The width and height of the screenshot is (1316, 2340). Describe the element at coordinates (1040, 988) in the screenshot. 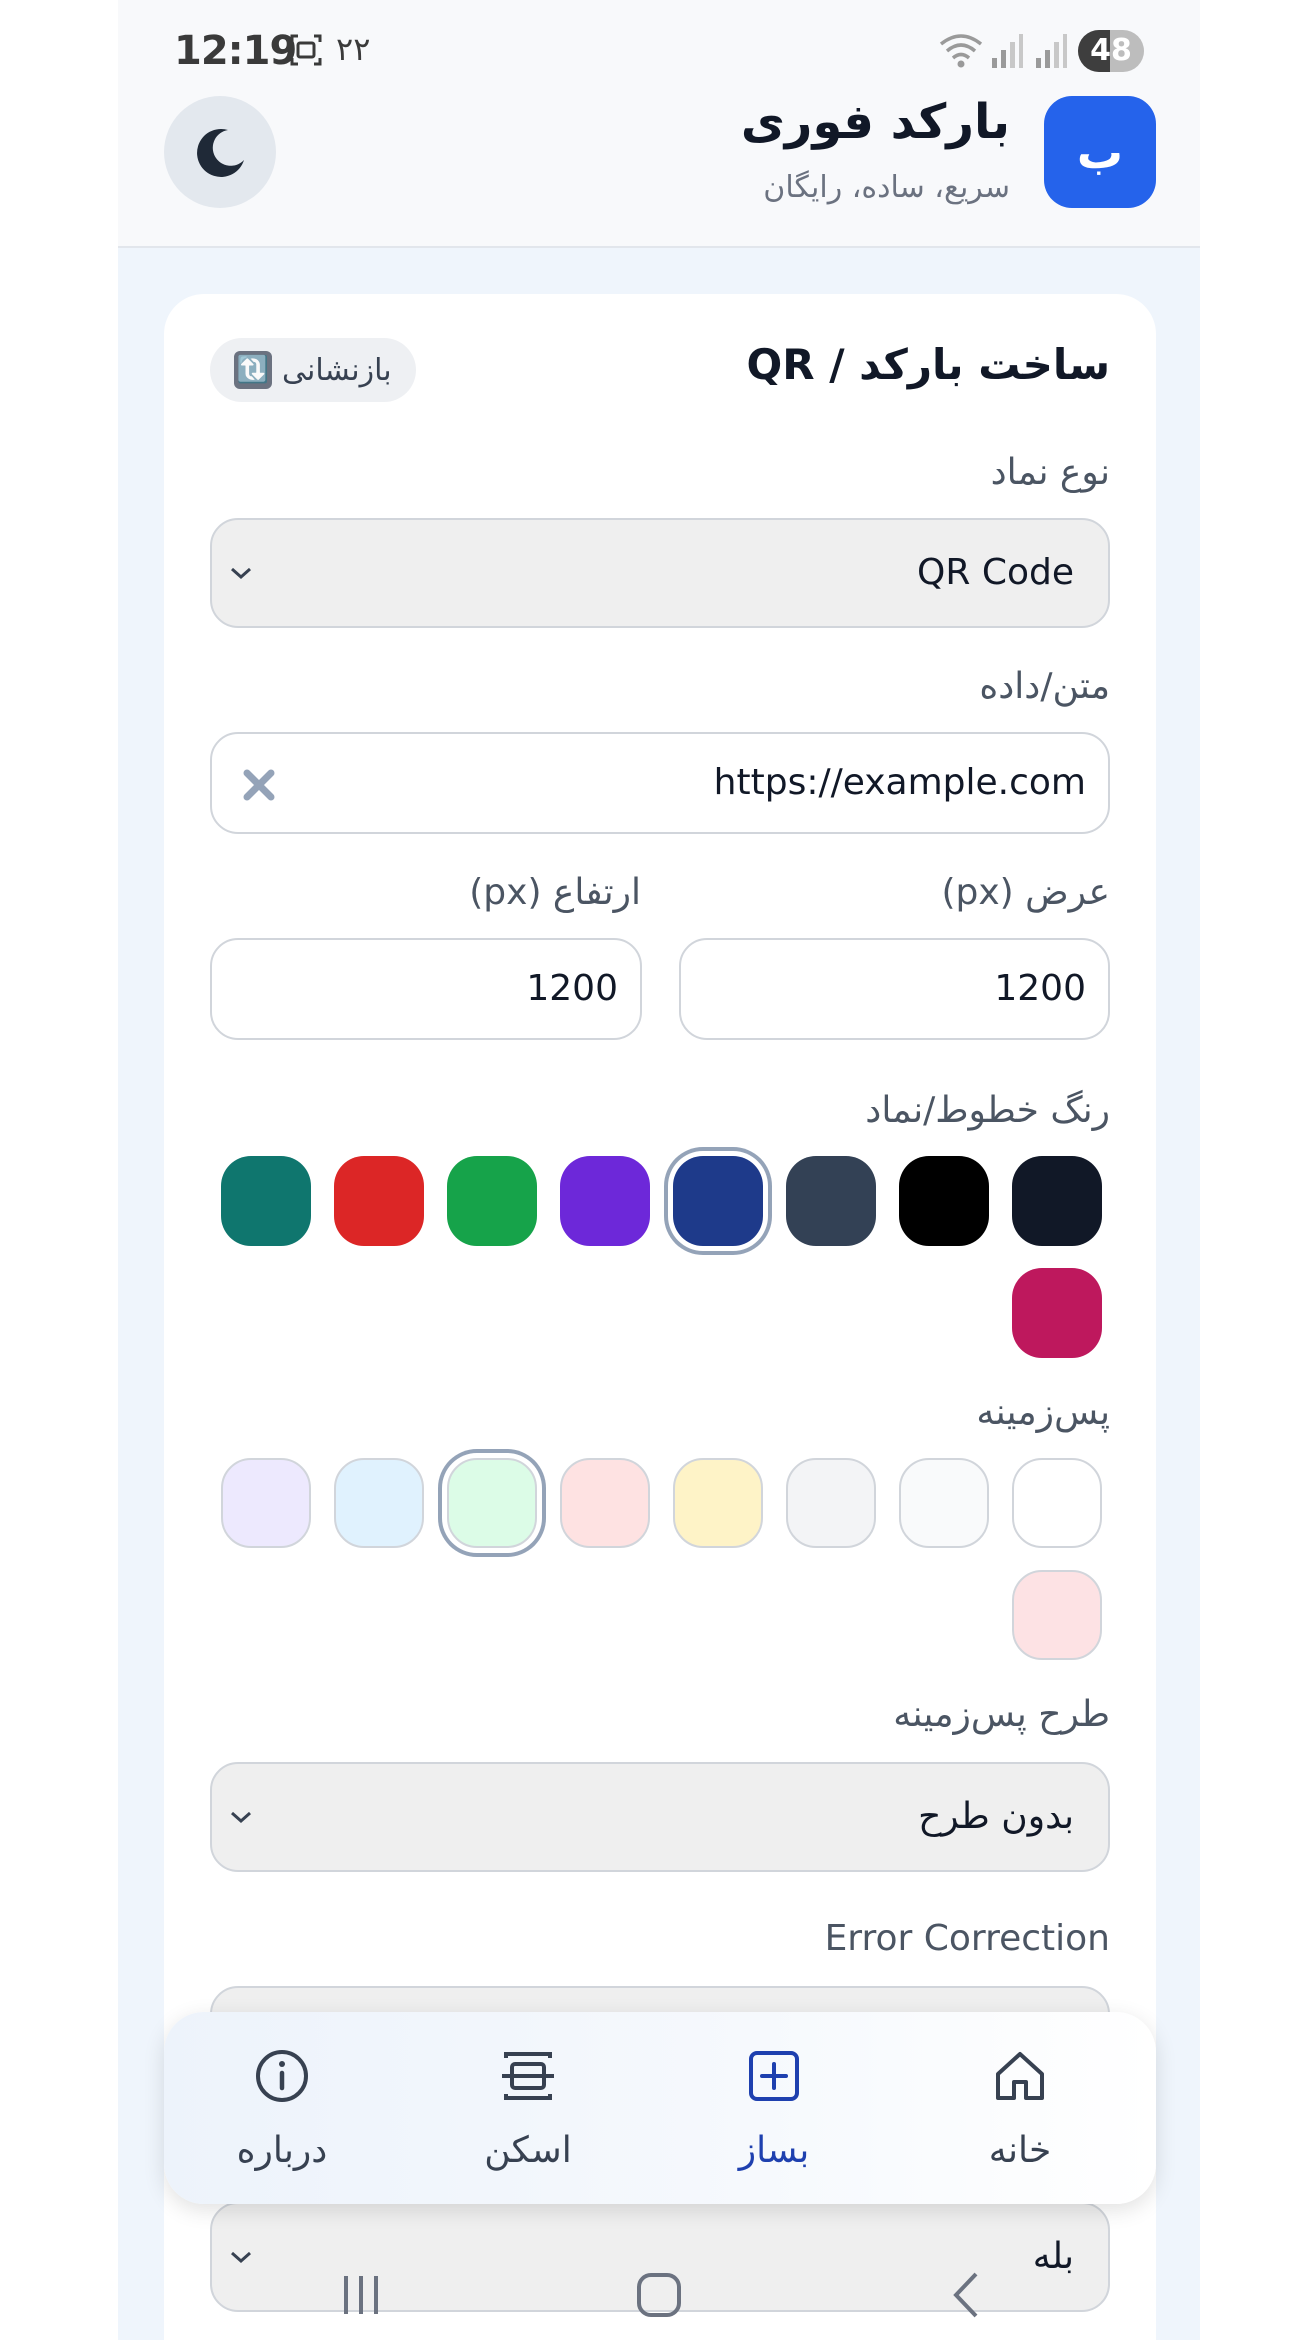

I see `width-input-value: 1200` at that location.